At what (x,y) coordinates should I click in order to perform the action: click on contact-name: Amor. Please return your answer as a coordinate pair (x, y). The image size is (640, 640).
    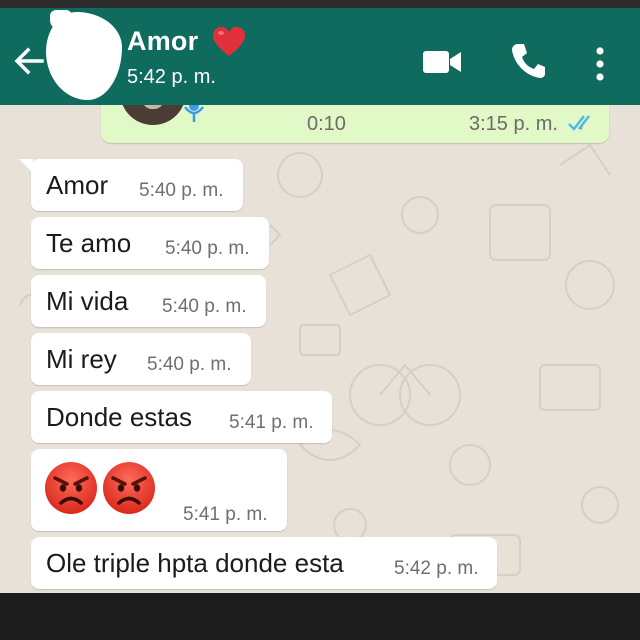
    Looking at the image, I should click on (162, 41).